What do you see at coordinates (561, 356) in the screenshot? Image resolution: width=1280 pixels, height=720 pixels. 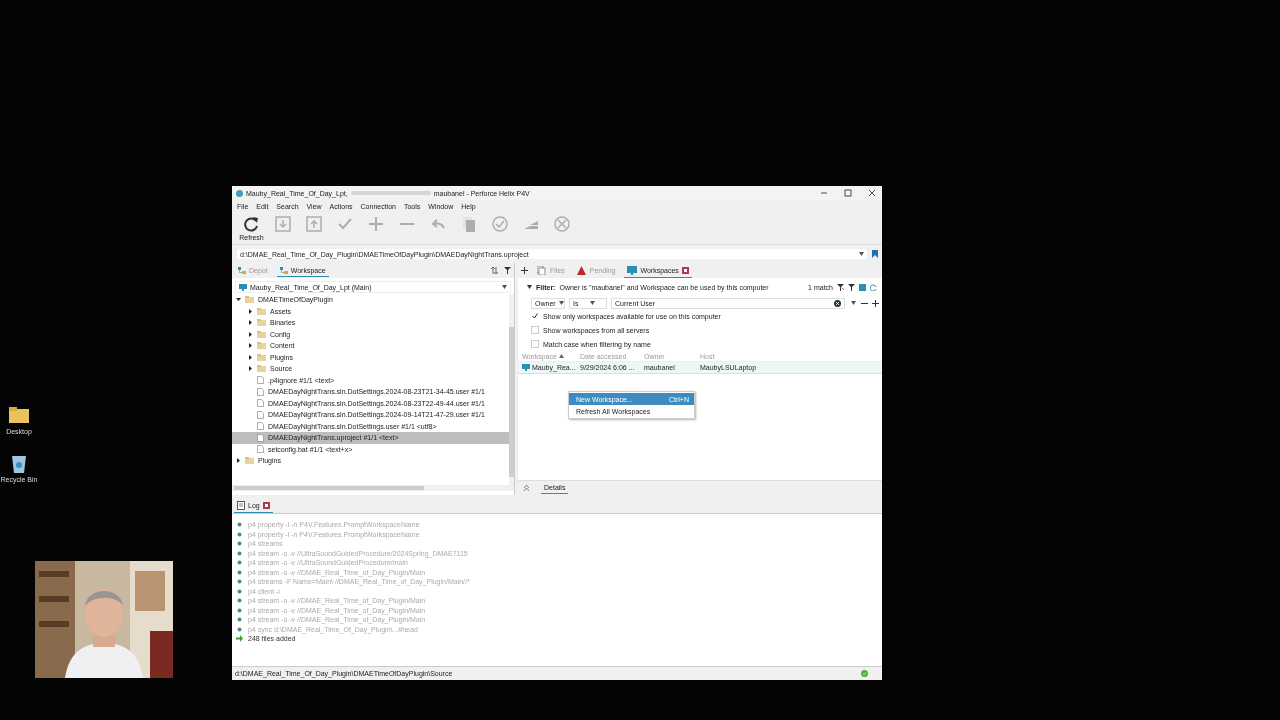 I see `sort-arrow-icon` at bounding box center [561, 356].